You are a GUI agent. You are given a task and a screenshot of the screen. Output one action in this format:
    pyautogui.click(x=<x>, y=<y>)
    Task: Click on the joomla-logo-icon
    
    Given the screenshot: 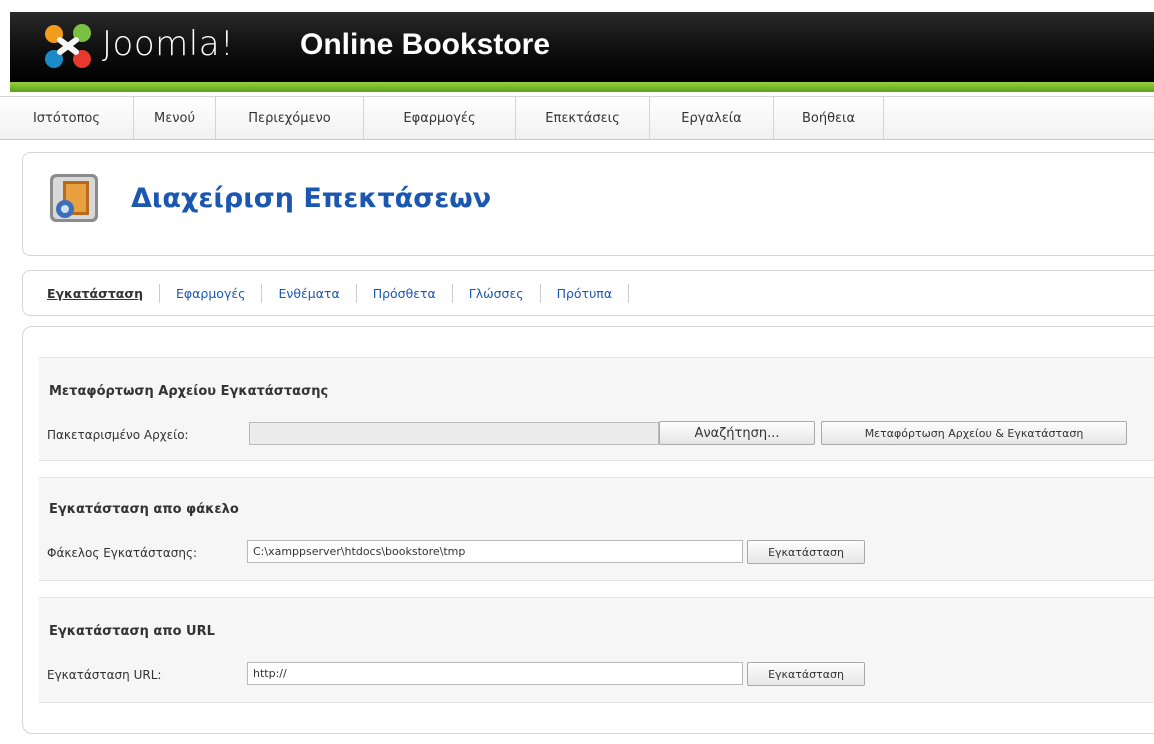 What is the action you would take?
    pyautogui.click(x=68, y=46)
    